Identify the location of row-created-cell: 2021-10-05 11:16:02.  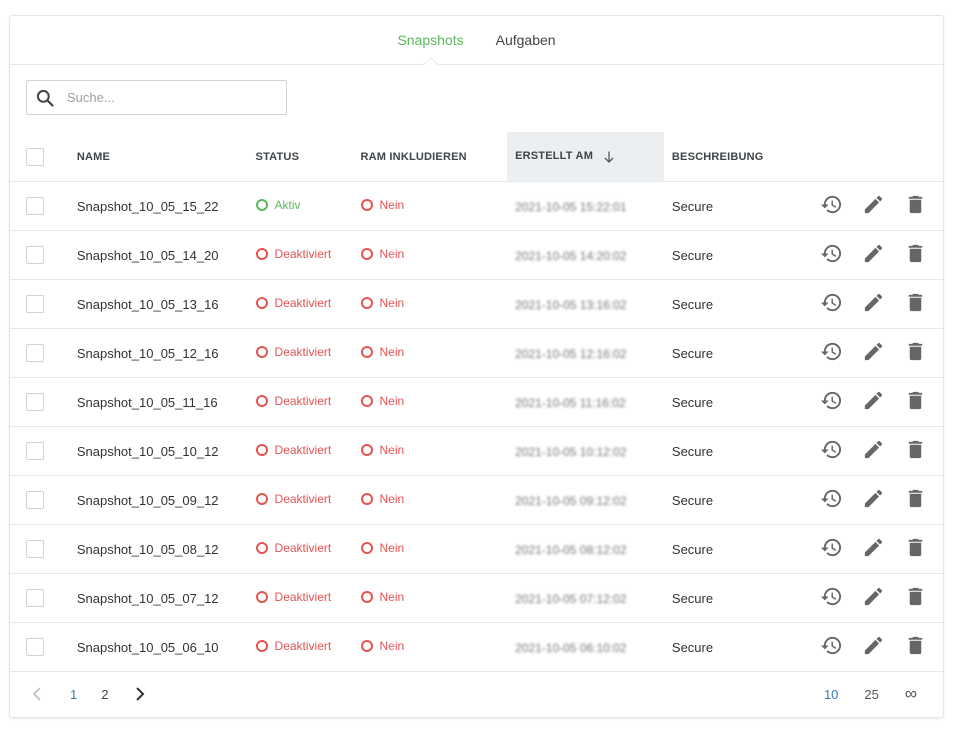
(585, 402).